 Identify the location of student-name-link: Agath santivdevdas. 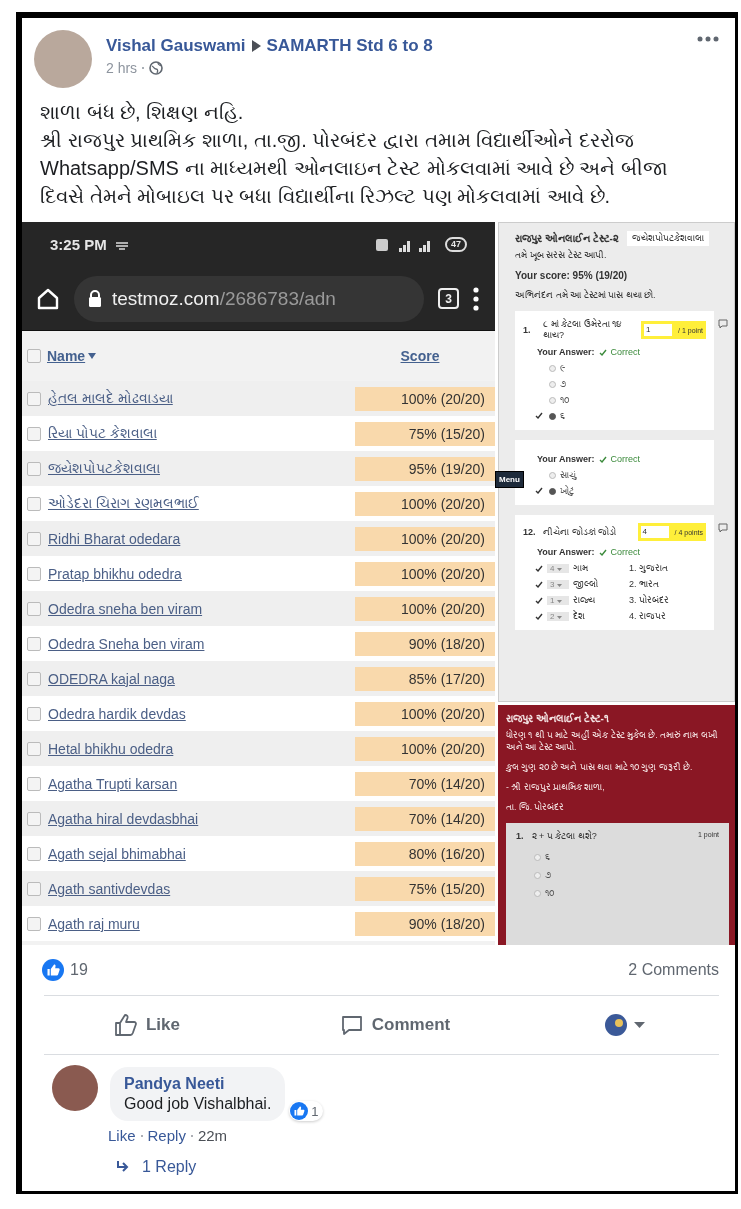
(201, 888).